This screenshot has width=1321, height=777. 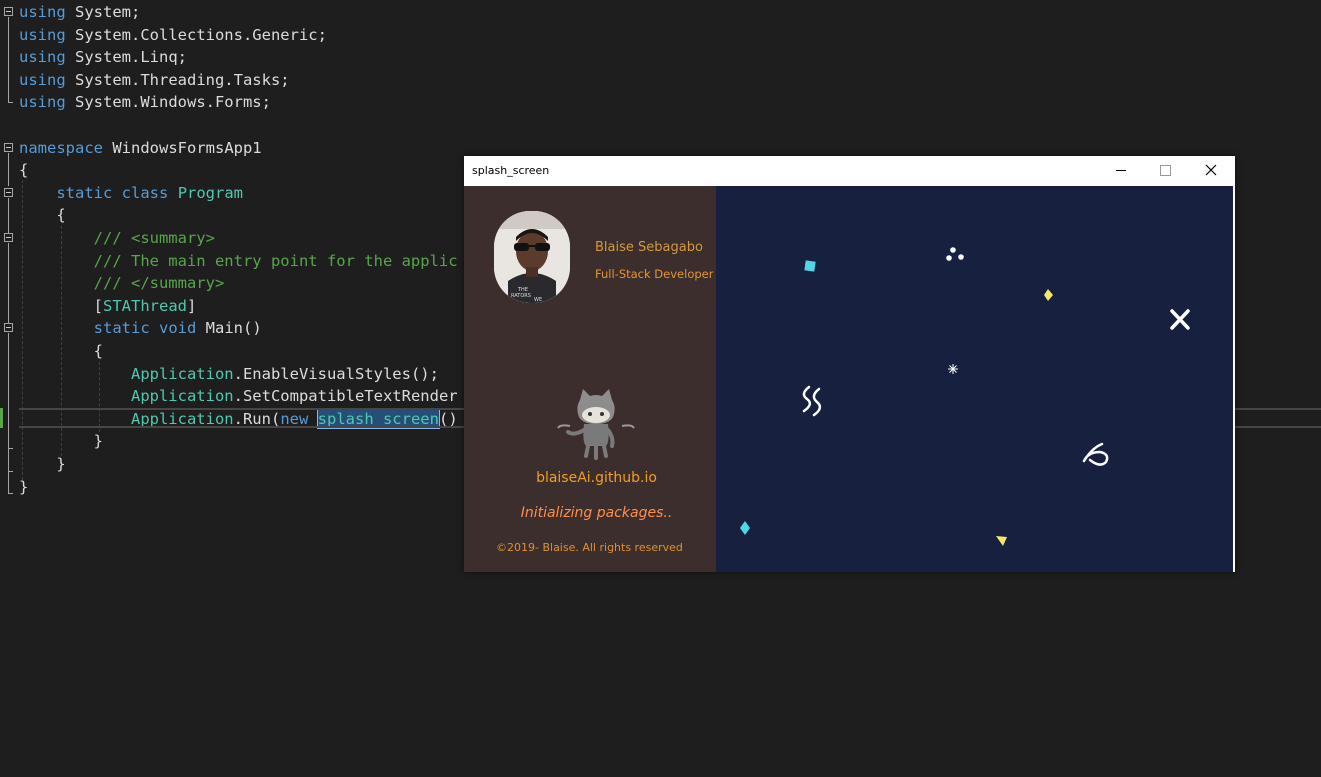 I want to click on minimize-button, so click(x=1120, y=171).